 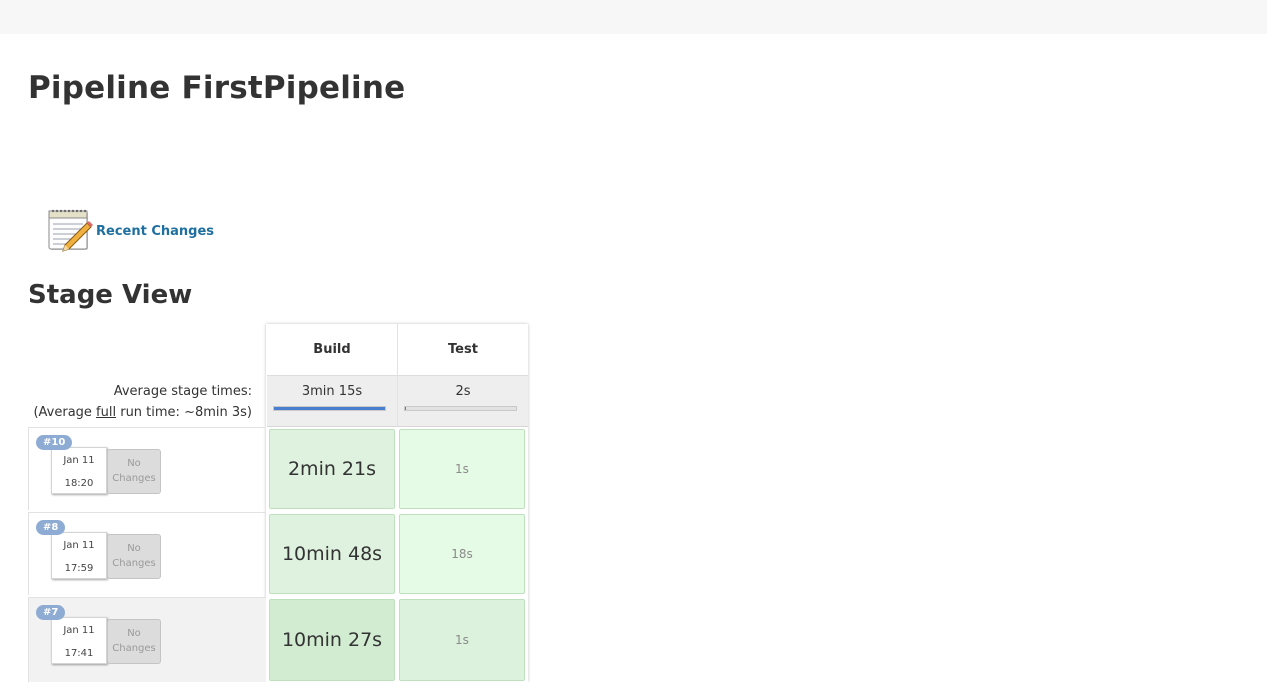 What do you see at coordinates (332, 640) in the screenshot?
I see `stage-cell-build: 10min 27s` at bounding box center [332, 640].